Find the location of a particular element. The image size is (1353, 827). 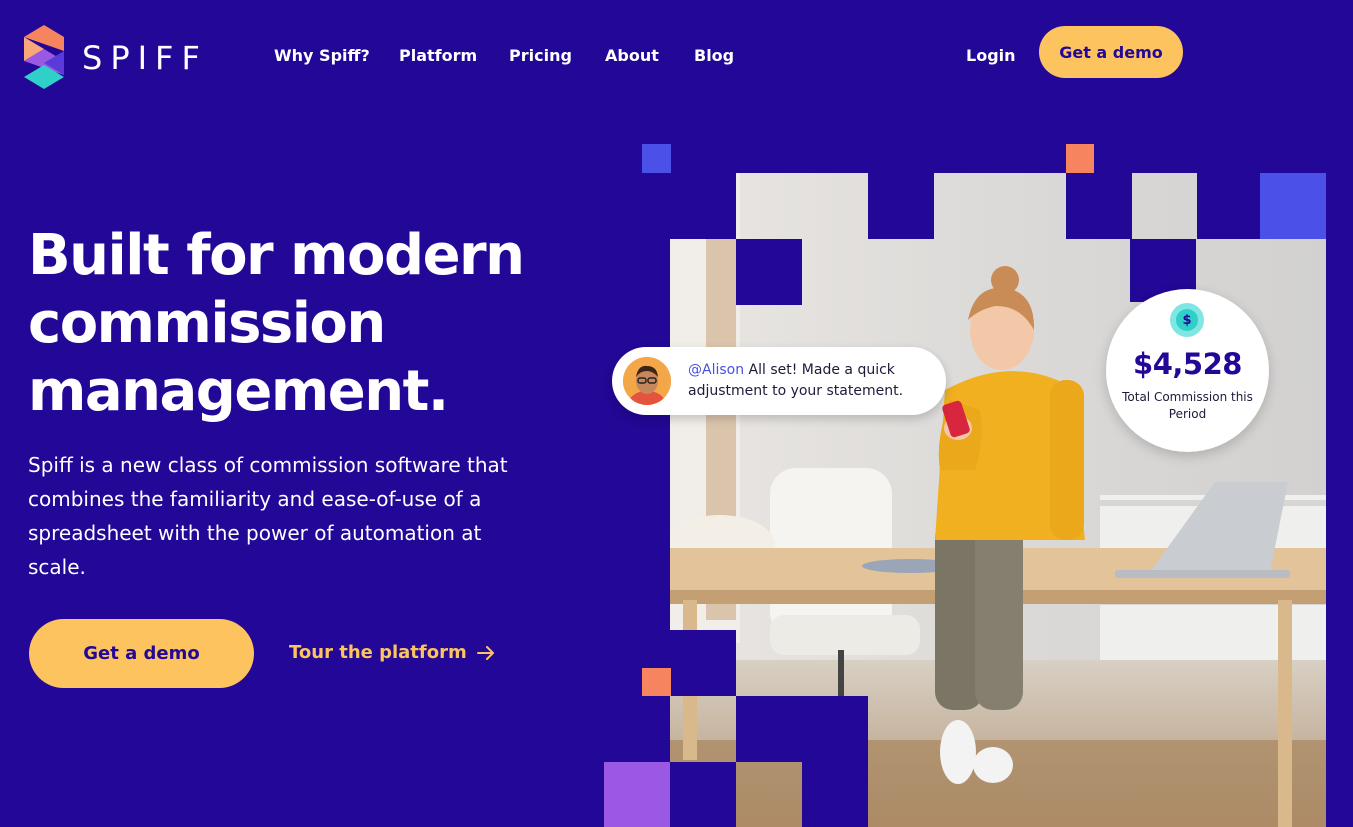

dollar-icon-glyph: $ is located at coordinates (1187, 320).